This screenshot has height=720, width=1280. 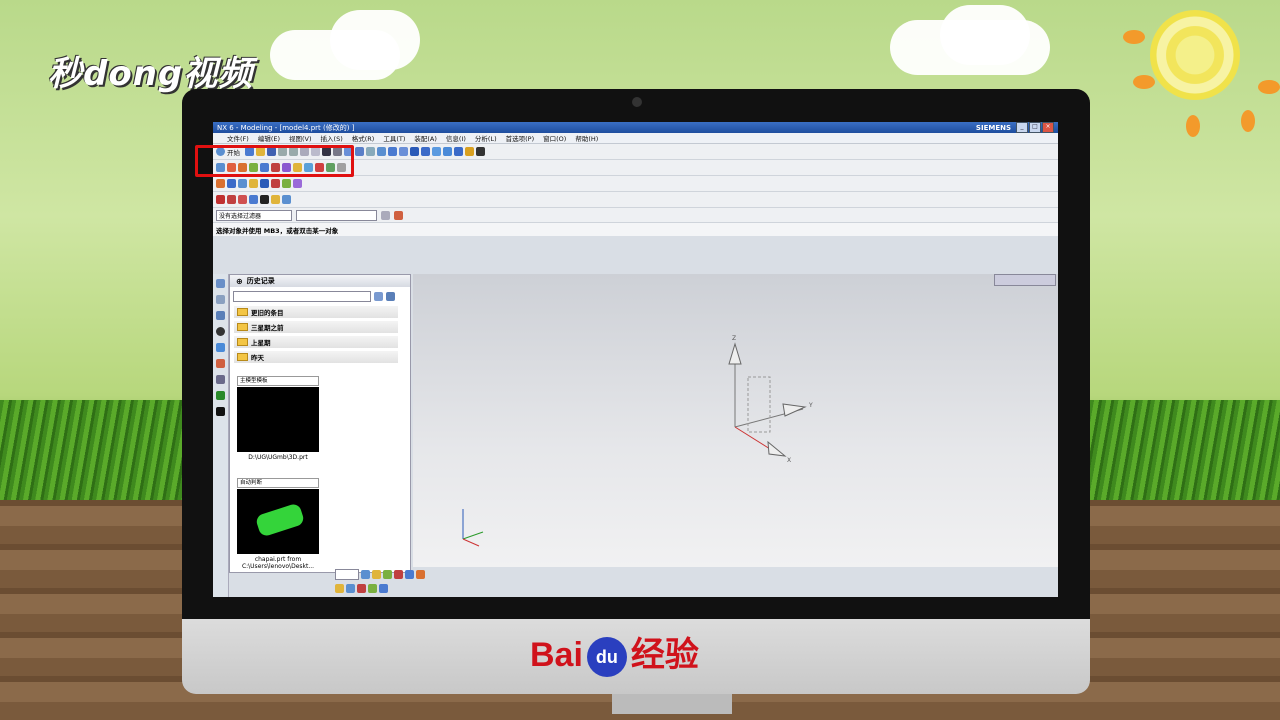 What do you see at coordinates (220, 315) in the screenshot?
I see `reuse-library-icon` at bounding box center [220, 315].